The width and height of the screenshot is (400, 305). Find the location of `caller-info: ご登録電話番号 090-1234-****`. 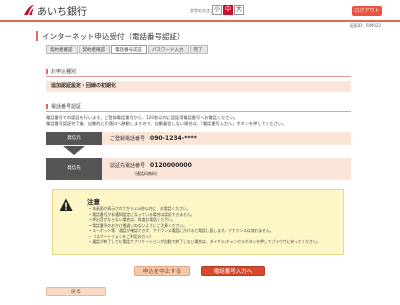

caller-info: ご登録電話番号 090-1234-**** is located at coordinates (226, 138).